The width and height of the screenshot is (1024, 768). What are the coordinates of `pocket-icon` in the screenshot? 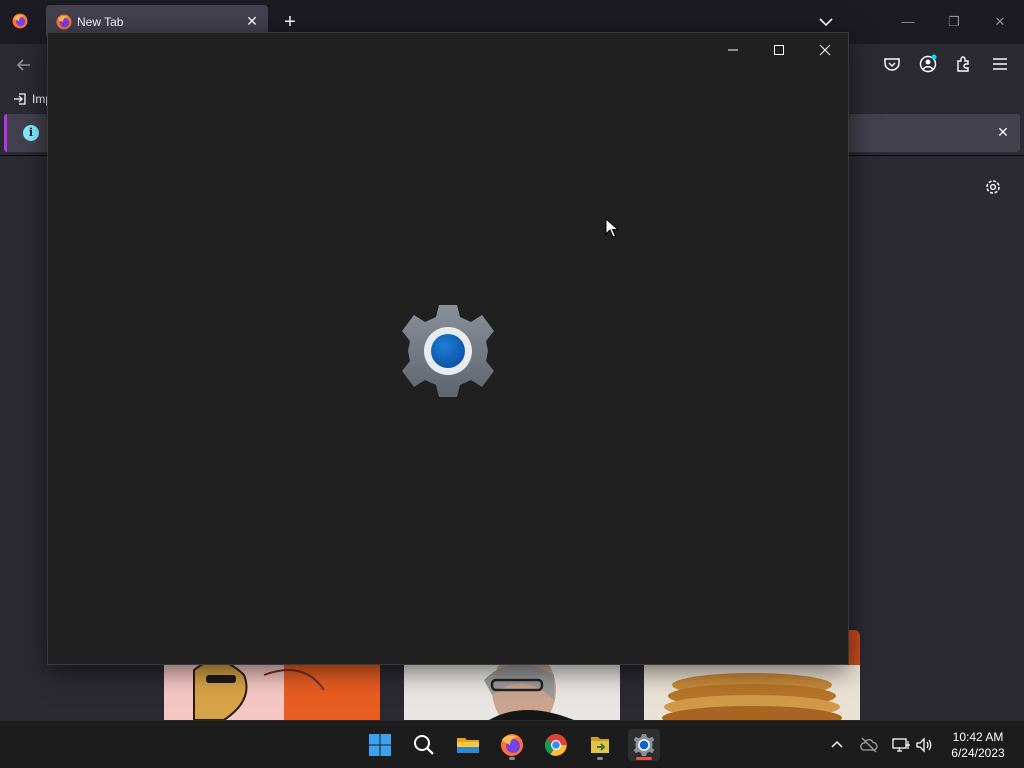 It's located at (892, 64).